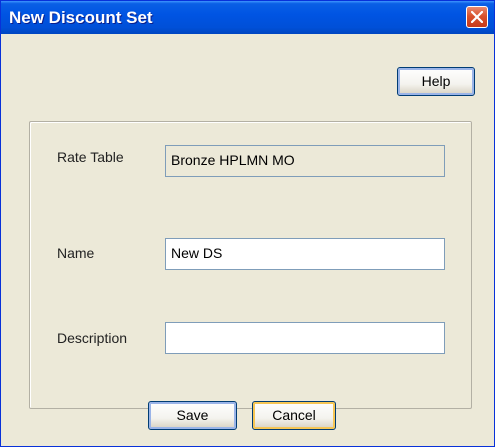 This screenshot has width=495, height=447. I want to click on cancel-button: Cancel, so click(294, 415).